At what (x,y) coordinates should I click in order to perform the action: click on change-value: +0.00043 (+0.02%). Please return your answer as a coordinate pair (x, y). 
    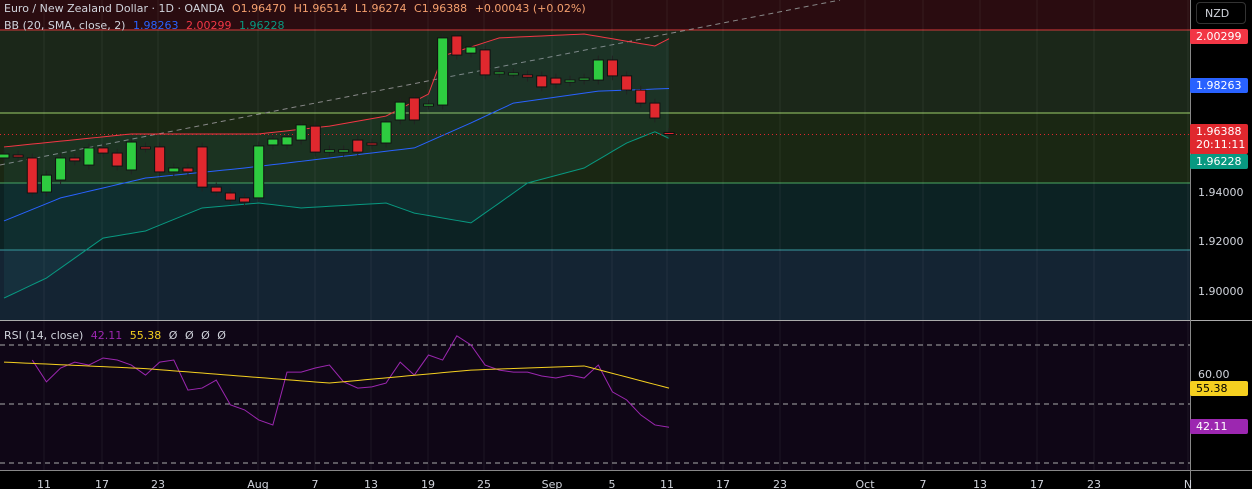
    Looking at the image, I should click on (530, 8).